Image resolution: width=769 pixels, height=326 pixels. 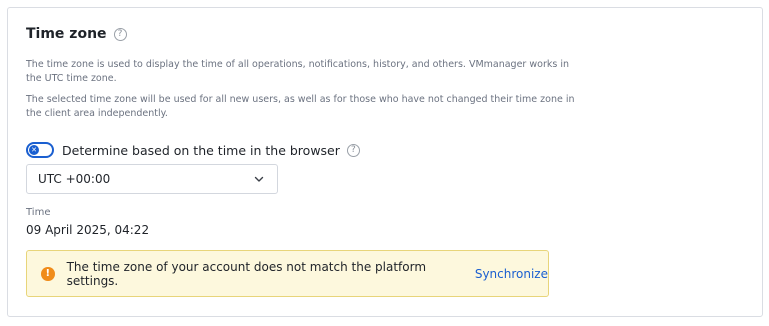 I want to click on close-icon: ✕, so click(x=34, y=150).